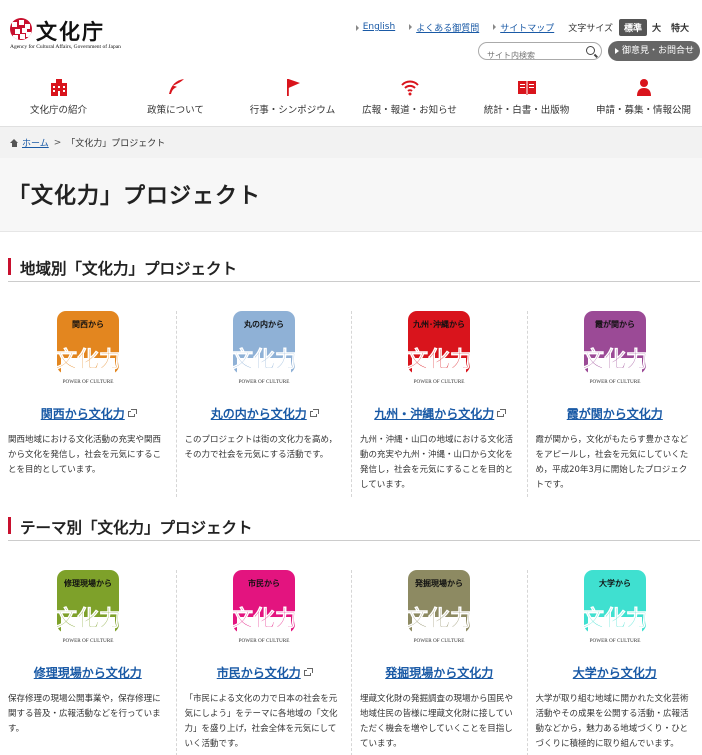  Describe the element at coordinates (614, 607) in the screenshot. I see `project-logo: 大学から 文化力 POWER OF CULTURE` at that location.